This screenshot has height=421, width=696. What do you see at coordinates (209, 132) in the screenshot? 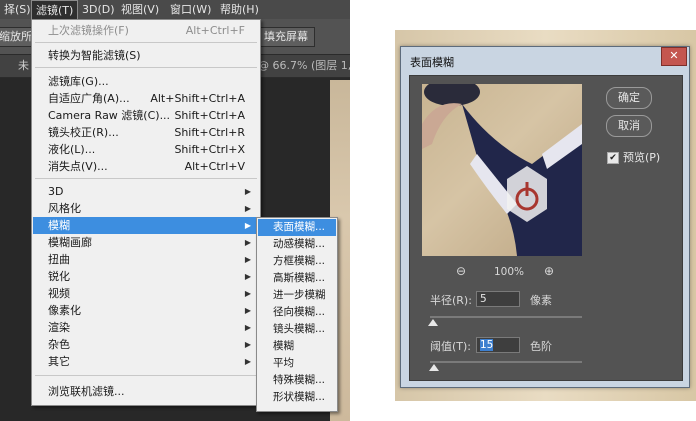
I see `menu-item-shortcut: Shift+Ctrl+R` at bounding box center [209, 132].